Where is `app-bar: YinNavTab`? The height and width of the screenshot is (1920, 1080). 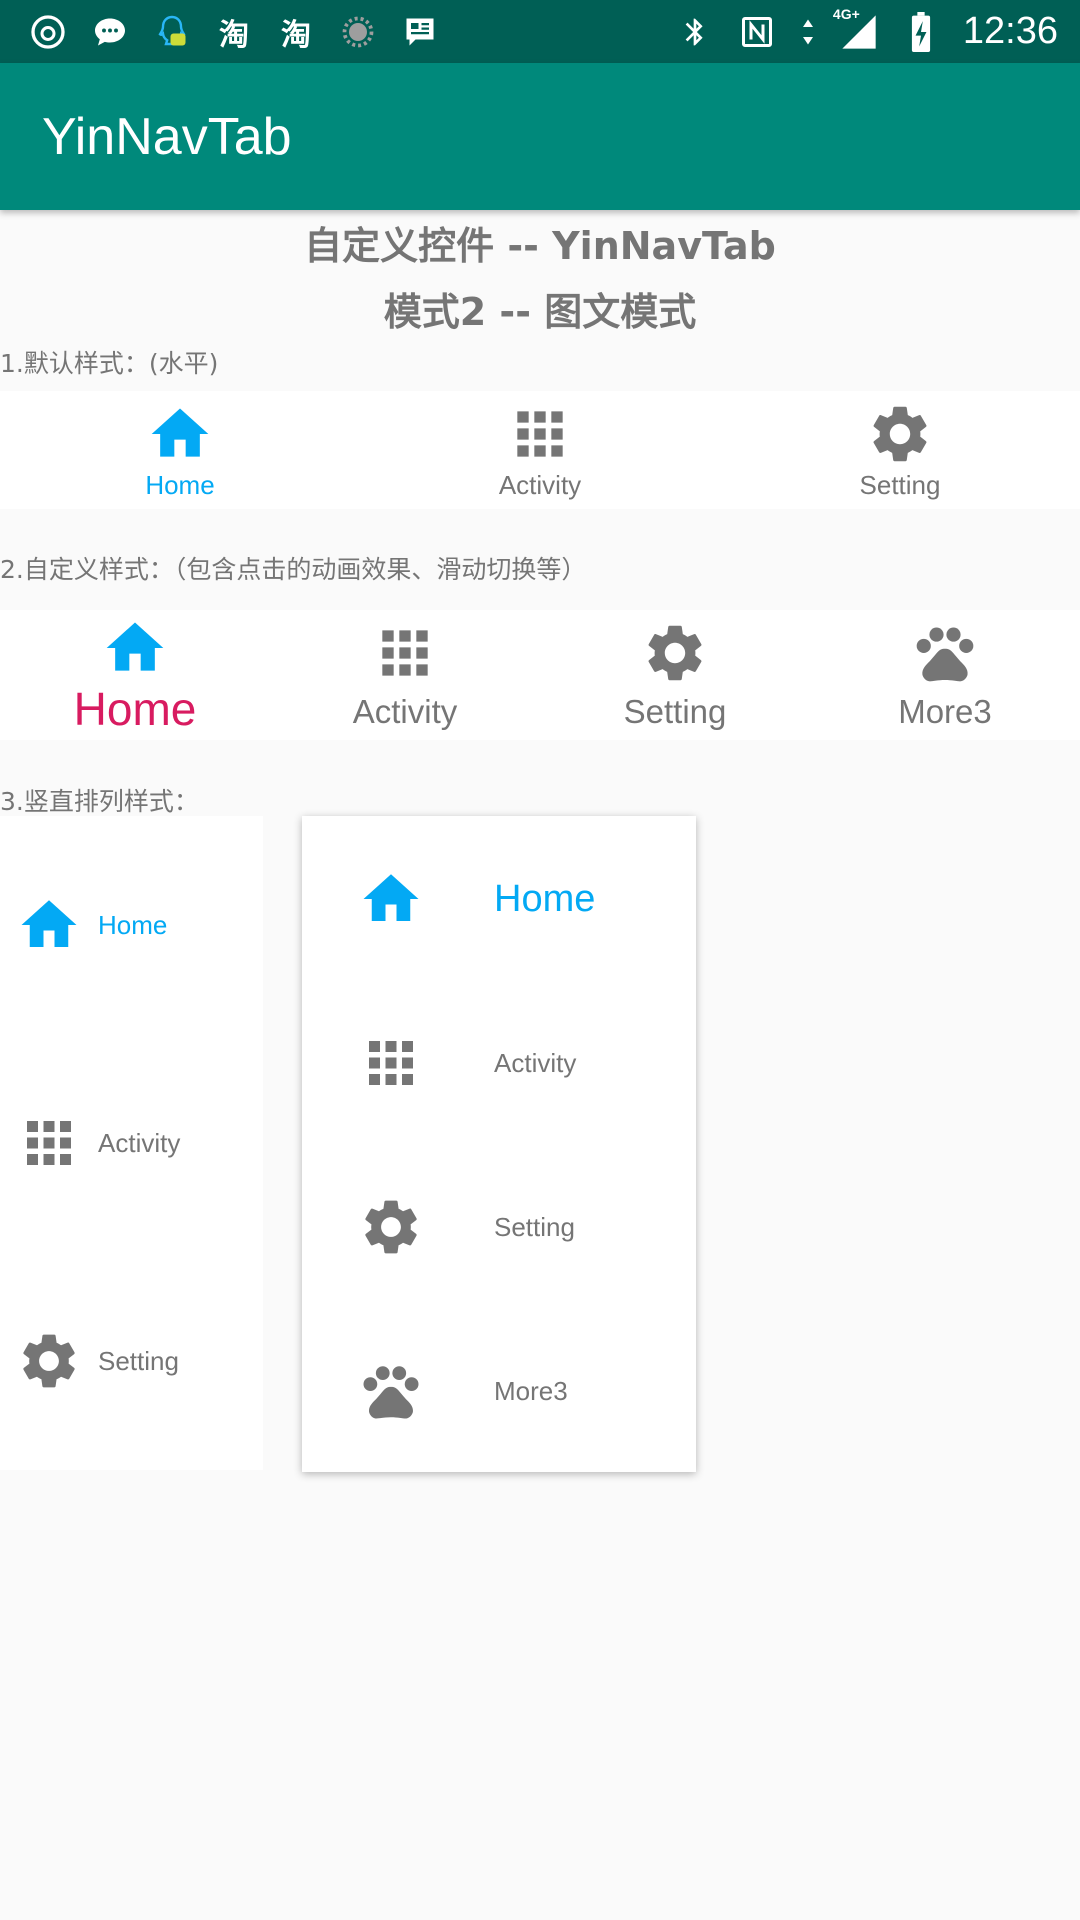 app-bar: YinNavTab is located at coordinates (540, 136).